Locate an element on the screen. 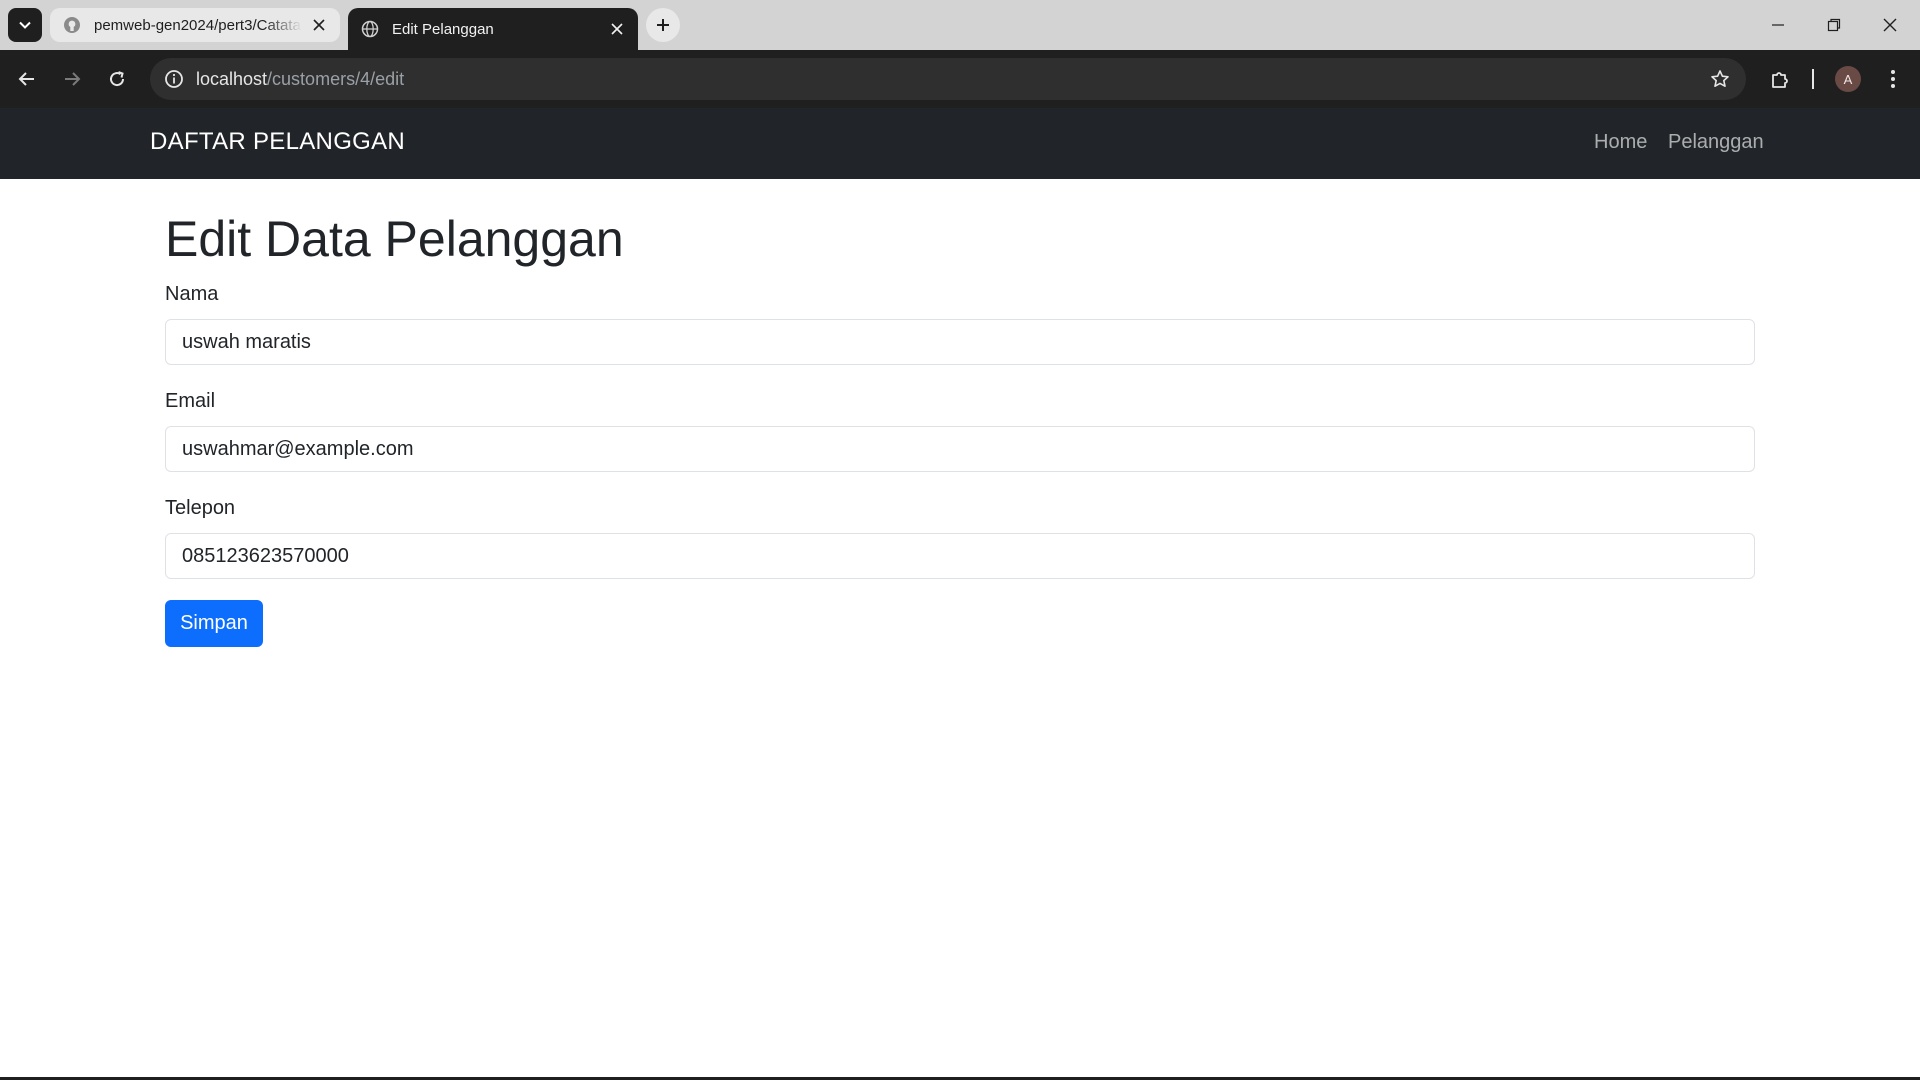 Image resolution: width=1920 pixels, height=1080 pixels. nav-link-pelanggan: Pelanggan is located at coordinates (1716, 142).